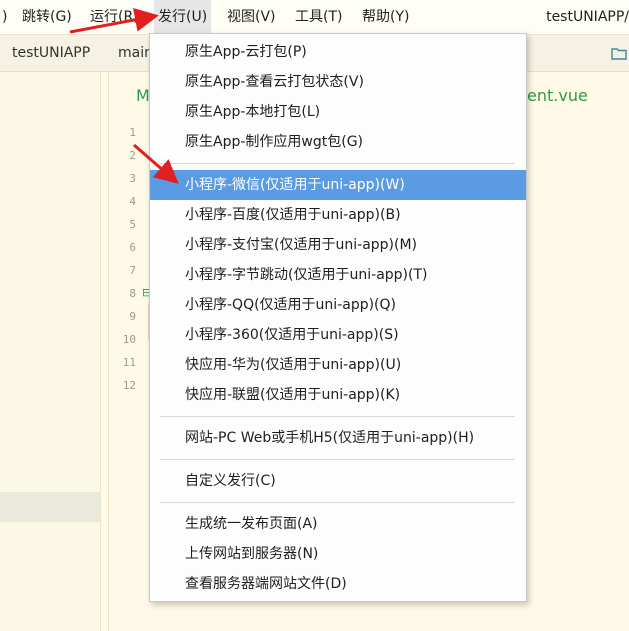 This screenshot has height=631, width=629. I want to click on line-number: 1, so click(132, 132).